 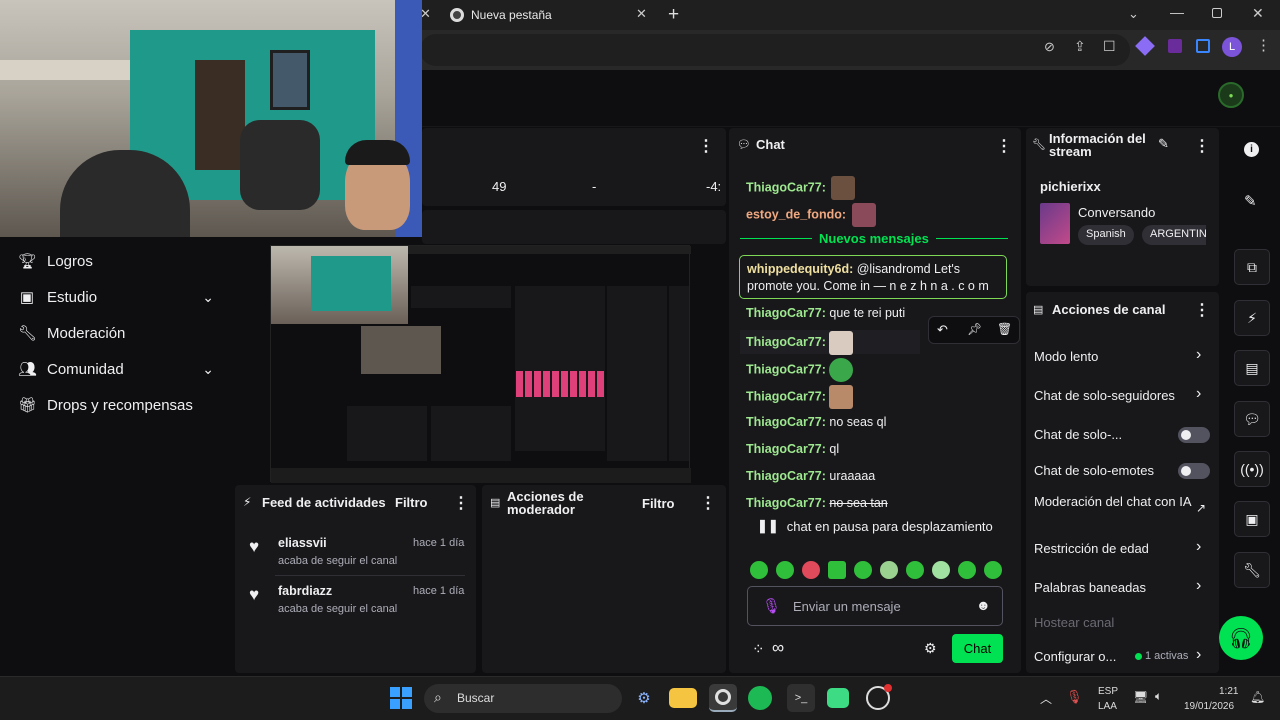 What do you see at coordinates (644, 698) in the screenshot?
I see `settings-app-icon: ⚙︎` at bounding box center [644, 698].